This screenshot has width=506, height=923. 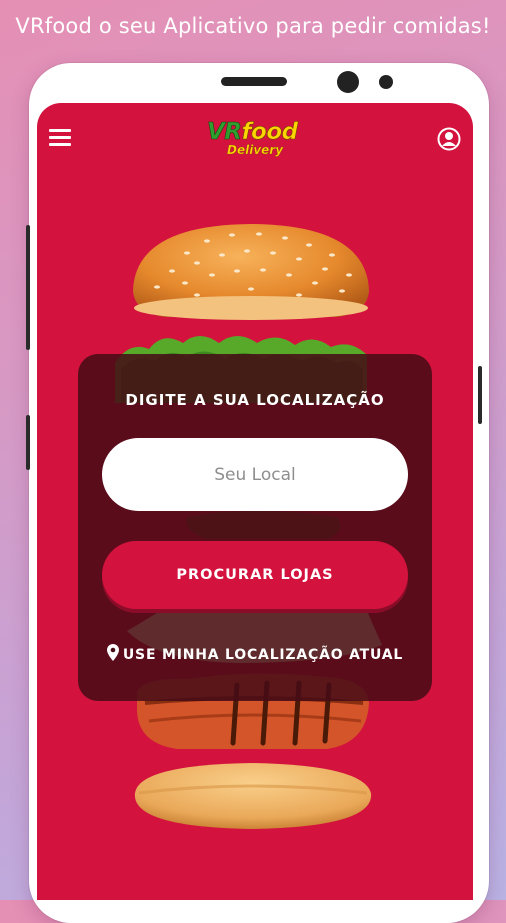 I want to click on search-stores-button: PROCURAR LOJAS, so click(x=255, y=575).